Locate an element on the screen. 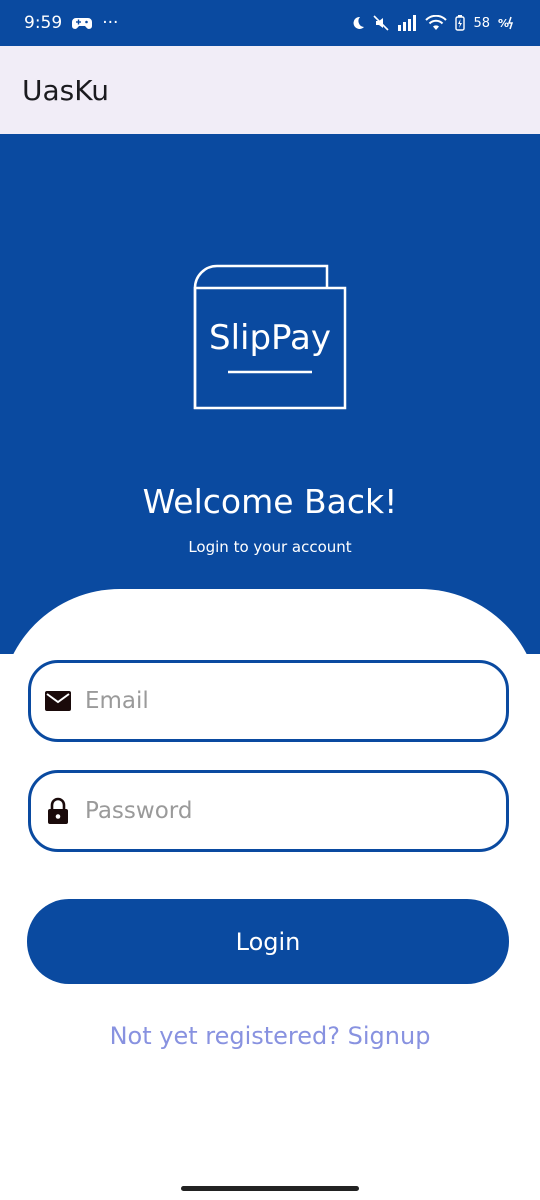 This screenshot has height=1200, width=540. data-icon: % is located at coordinates (507, 23).